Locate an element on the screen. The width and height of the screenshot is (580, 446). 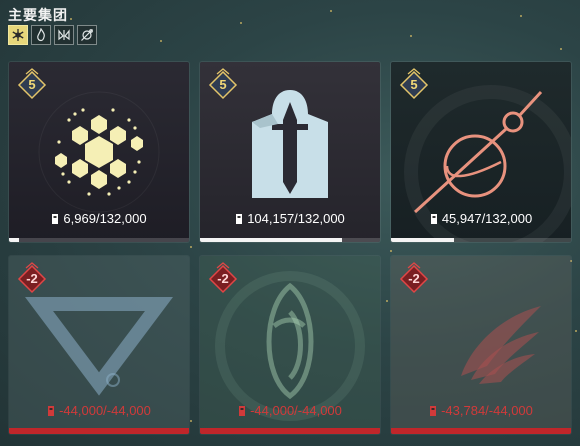
faction-filter-bar is located at coordinates (52, 35).